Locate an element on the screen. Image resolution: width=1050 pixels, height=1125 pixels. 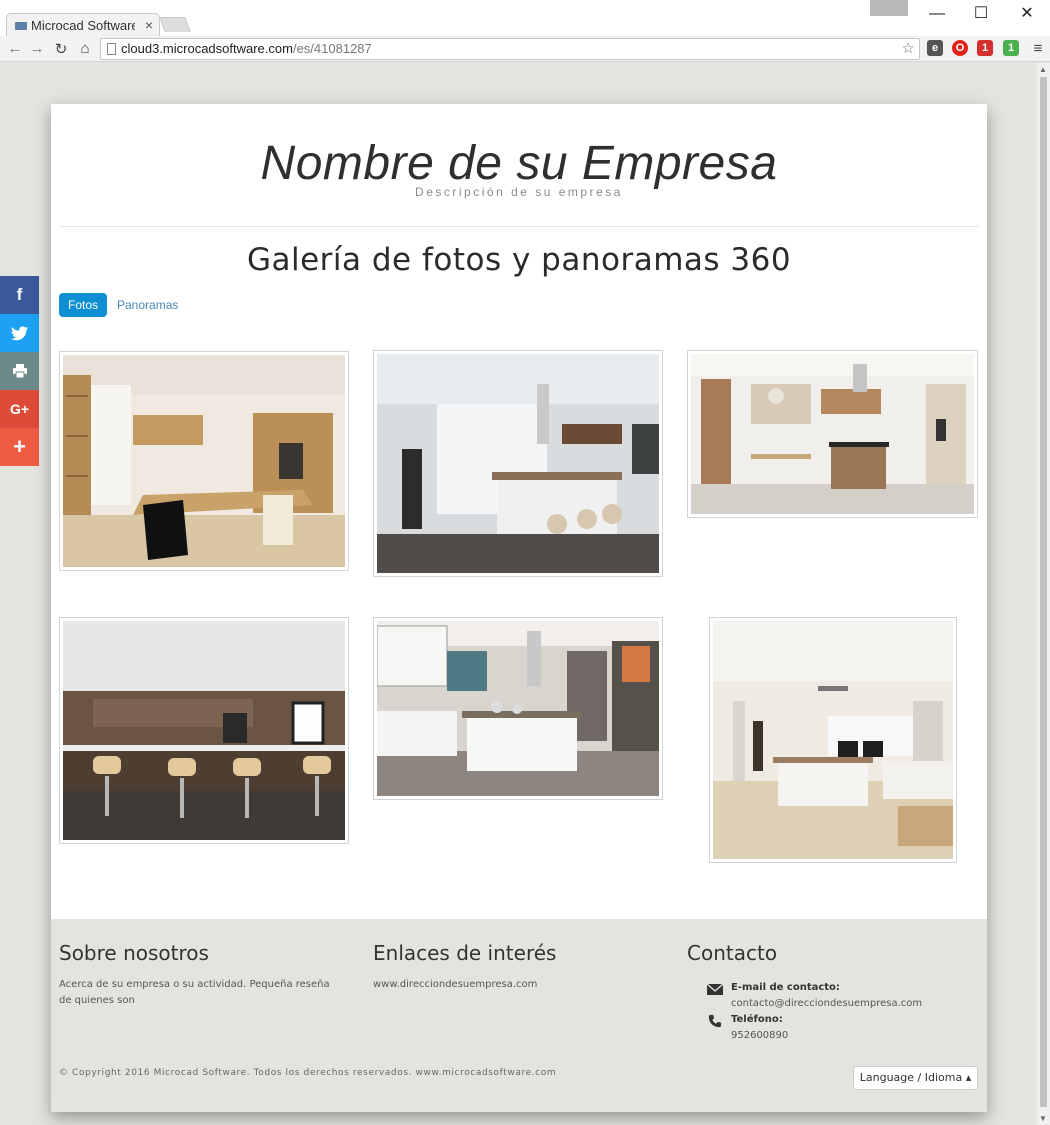
google-plus-share-button: G+ is located at coordinates (19, 409).